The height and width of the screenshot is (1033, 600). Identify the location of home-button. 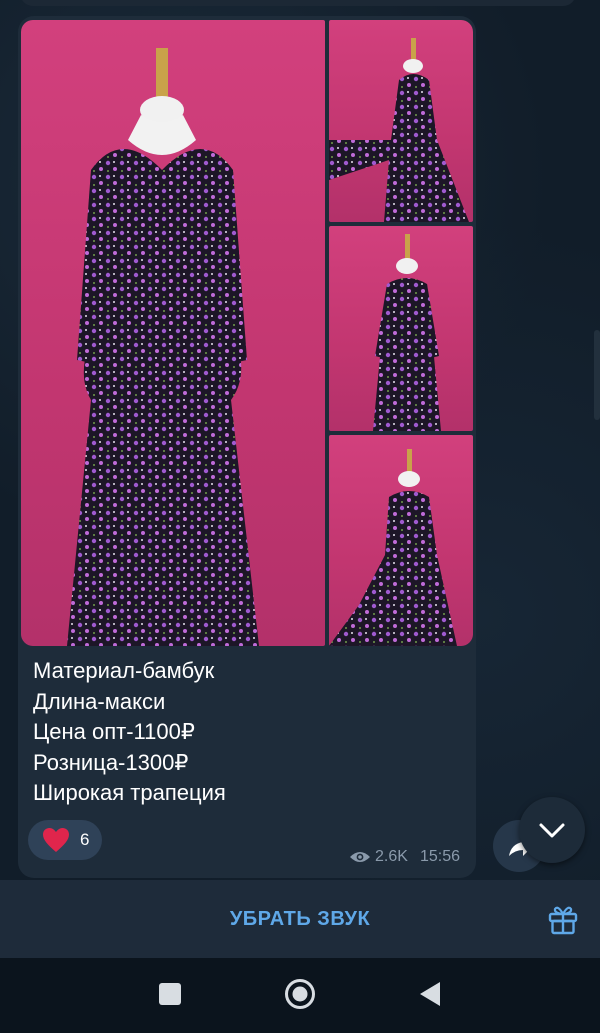
(300, 994).